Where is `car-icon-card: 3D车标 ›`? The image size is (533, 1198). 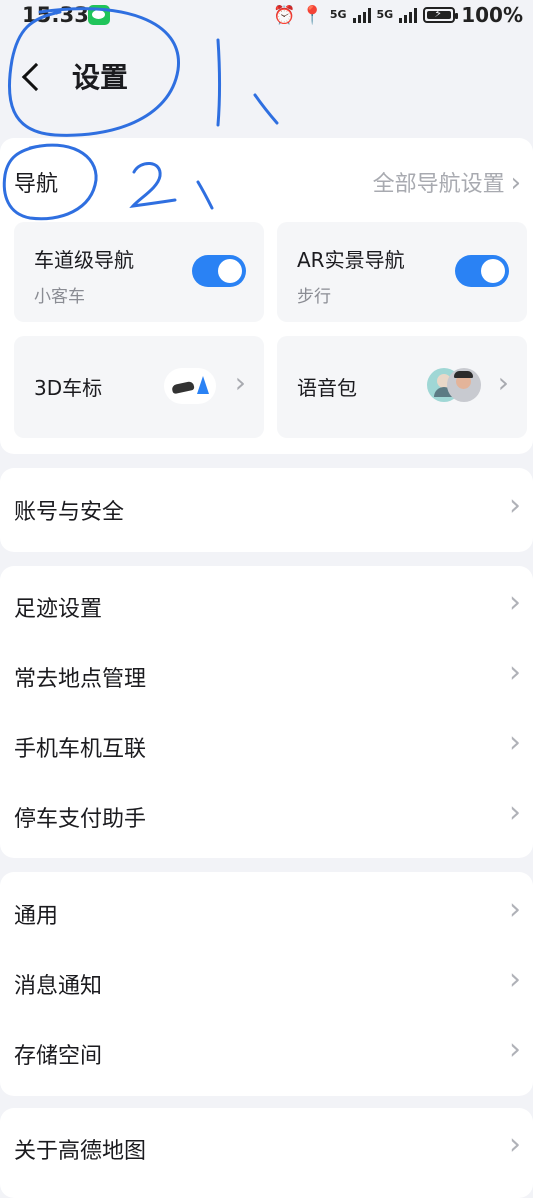
car-icon-card: 3D车标 › is located at coordinates (139, 387).